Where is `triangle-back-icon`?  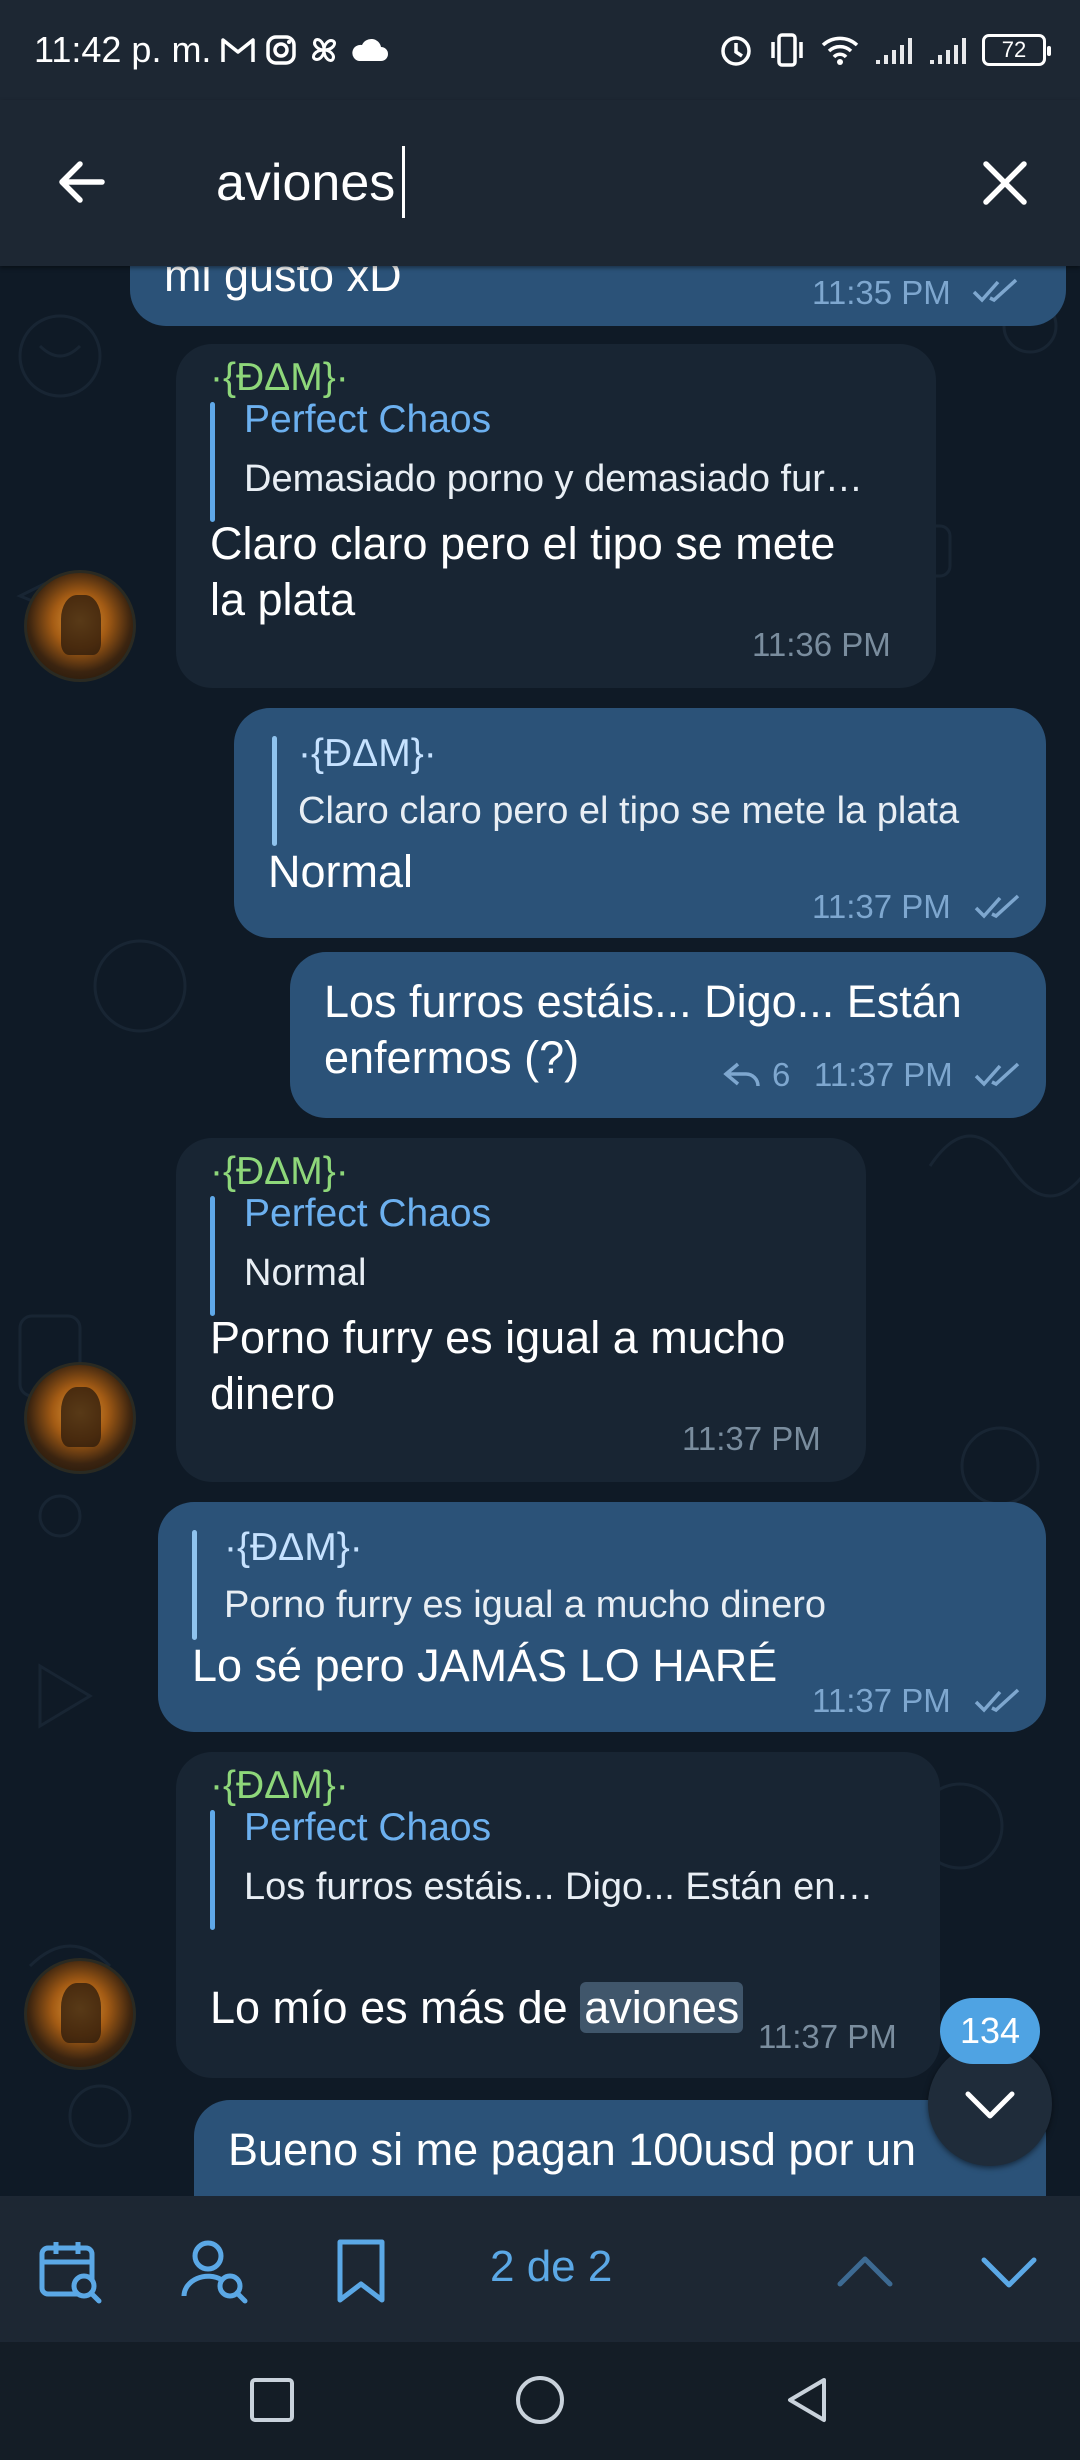 triangle-back-icon is located at coordinates (808, 2400).